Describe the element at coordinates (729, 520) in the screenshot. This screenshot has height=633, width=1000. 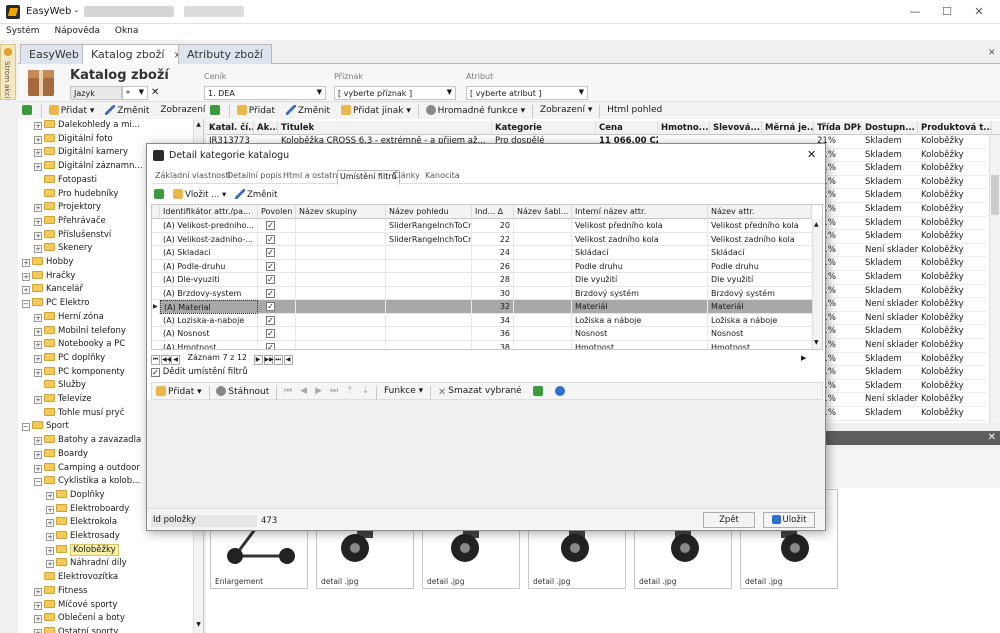
I see `back-button: Zpět` at that location.